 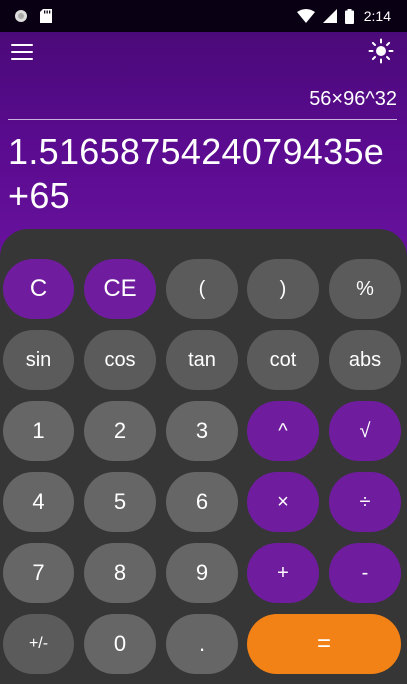 What do you see at coordinates (202, 573) in the screenshot?
I see `digit-9-button: 9` at bounding box center [202, 573].